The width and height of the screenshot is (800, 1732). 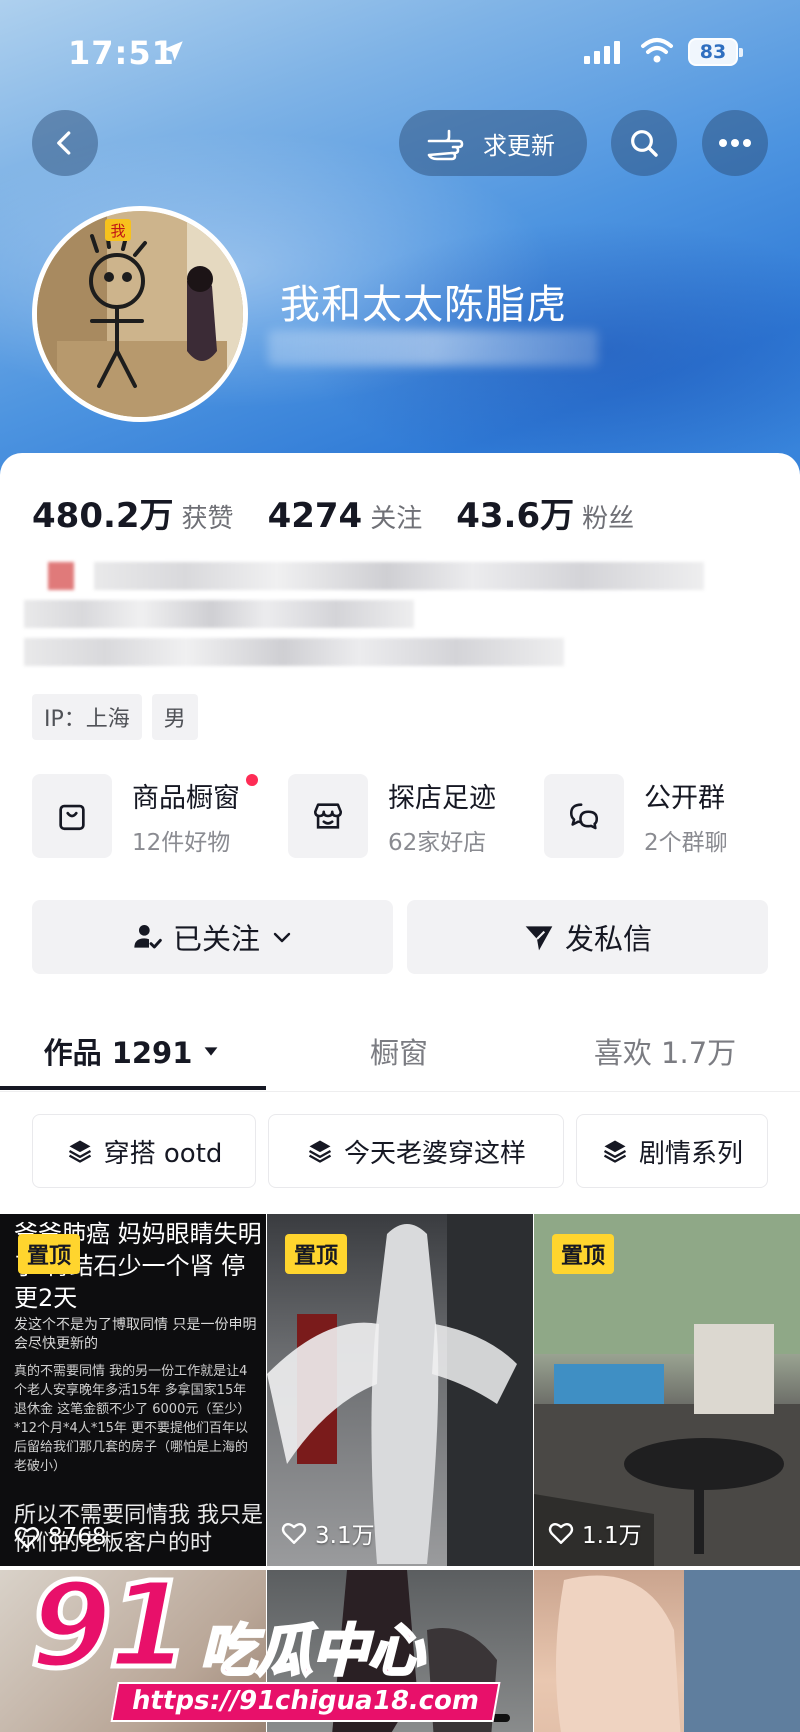 I want to click on collection-label: 穿搭 ootd, so click(x=163, y=1153).